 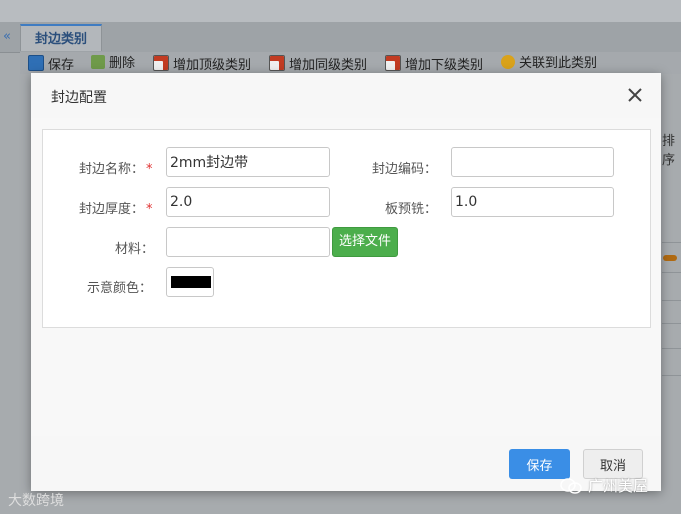 What do you see at coordinates (340, 37) in the screenshot?
I see `tab-bar` at bounding box center [340, 37].